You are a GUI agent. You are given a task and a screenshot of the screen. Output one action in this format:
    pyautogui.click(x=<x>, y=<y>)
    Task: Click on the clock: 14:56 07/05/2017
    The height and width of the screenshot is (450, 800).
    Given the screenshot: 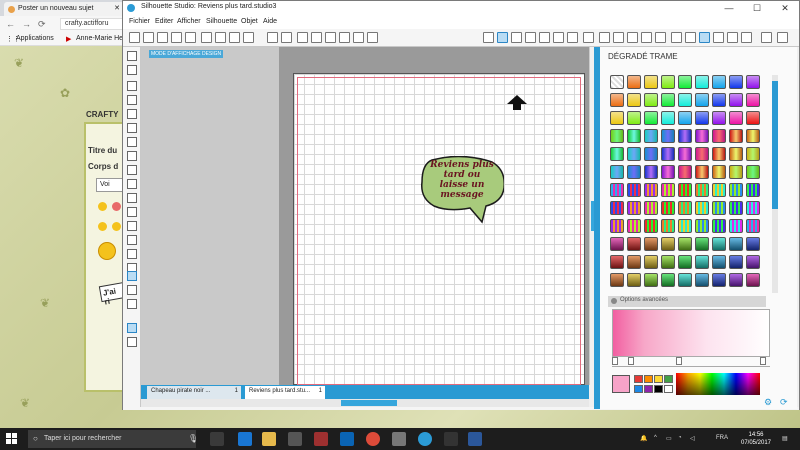 What is the action you would take?
    pyautogui.click(x=756, y=439)
    